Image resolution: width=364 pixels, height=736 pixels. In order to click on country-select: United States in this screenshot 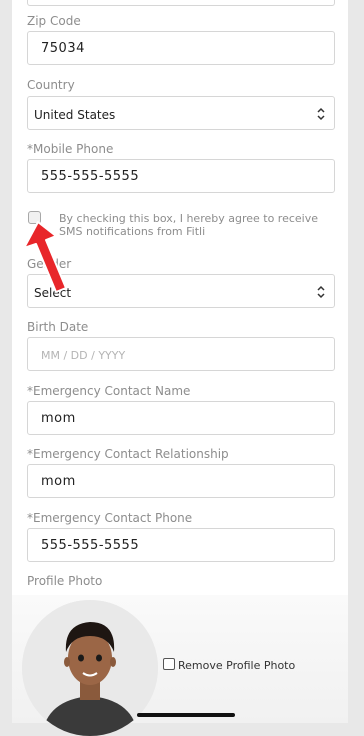, I will do `click(181, 113)`.